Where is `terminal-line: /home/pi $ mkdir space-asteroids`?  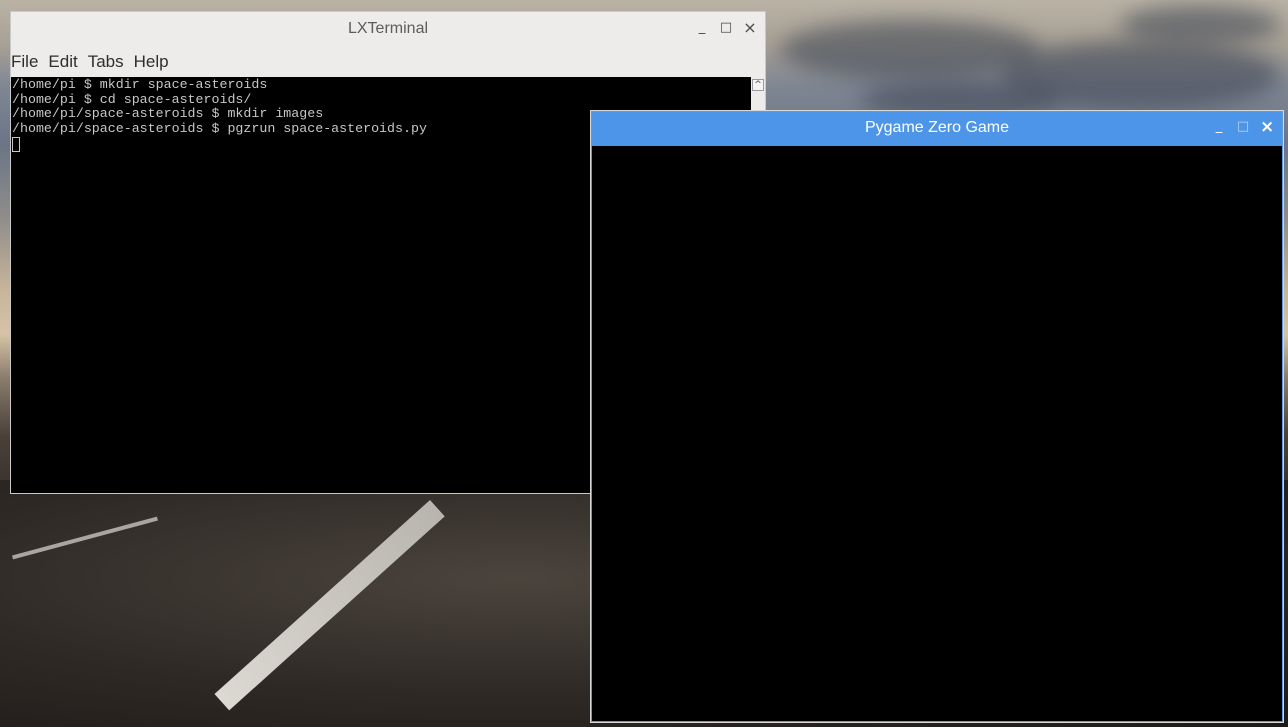
terminal-line: /home/pi $ mkdir space-asteroids is located at coordinates (140, 84).